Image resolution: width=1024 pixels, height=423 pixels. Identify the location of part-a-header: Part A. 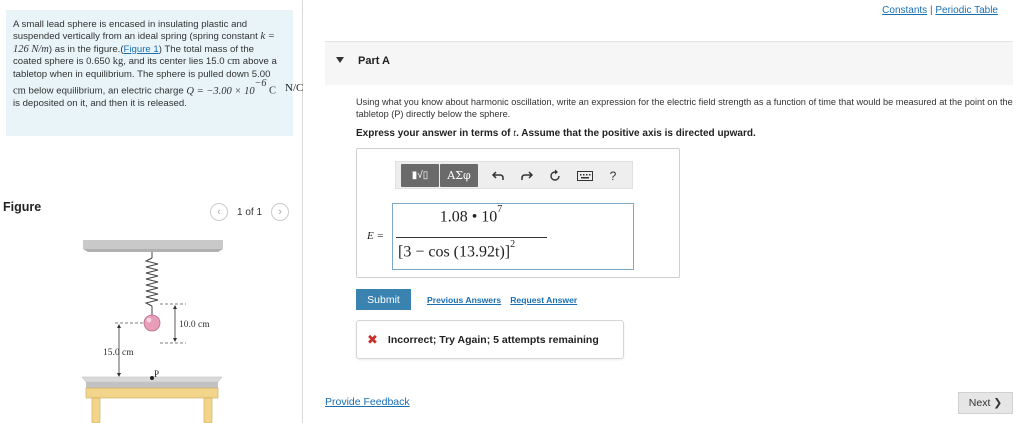
(669, 63).